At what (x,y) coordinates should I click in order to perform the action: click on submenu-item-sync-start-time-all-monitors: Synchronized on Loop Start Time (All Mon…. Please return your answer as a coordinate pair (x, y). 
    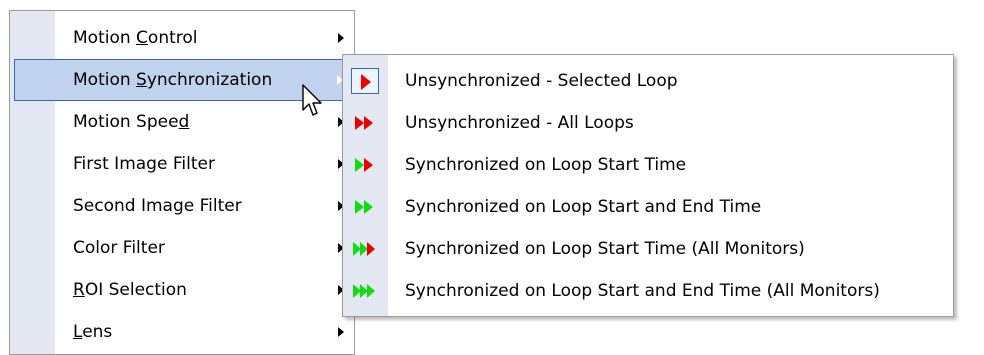
    Looking at the image, I should click on (648, 249).